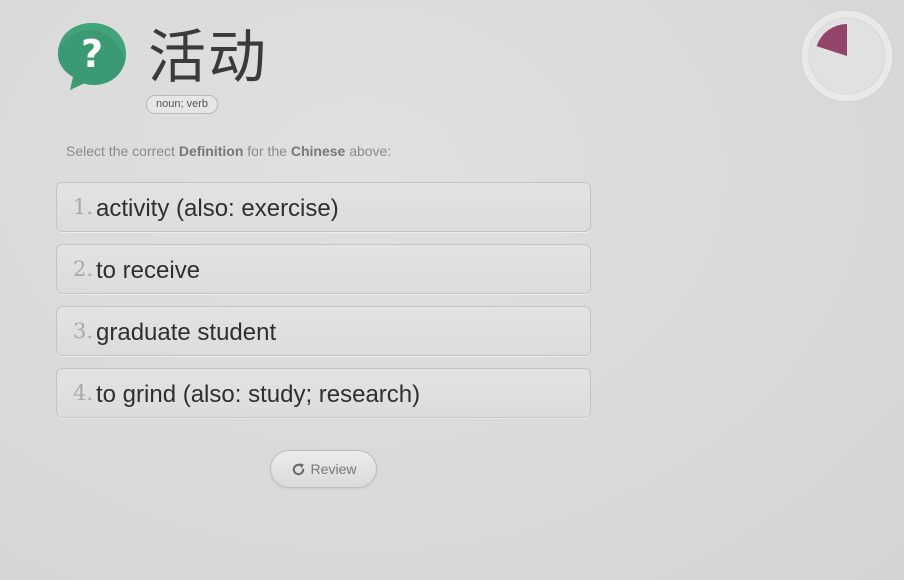  I want to click on option-number: 2., so click(83, 269).